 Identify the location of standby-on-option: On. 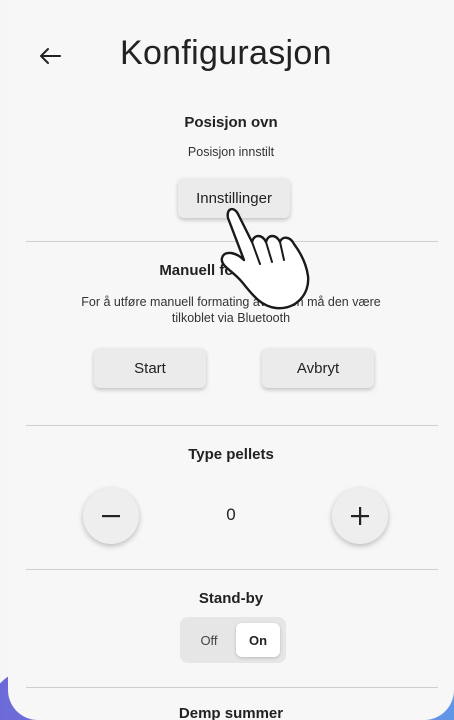
(258, 640).